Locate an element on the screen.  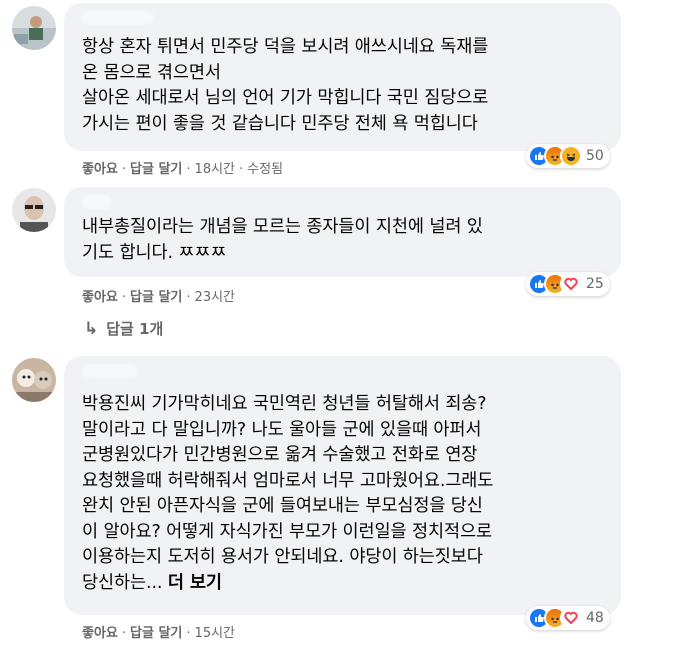
timestamp: 23시간 is located at coordinates (215, 297).